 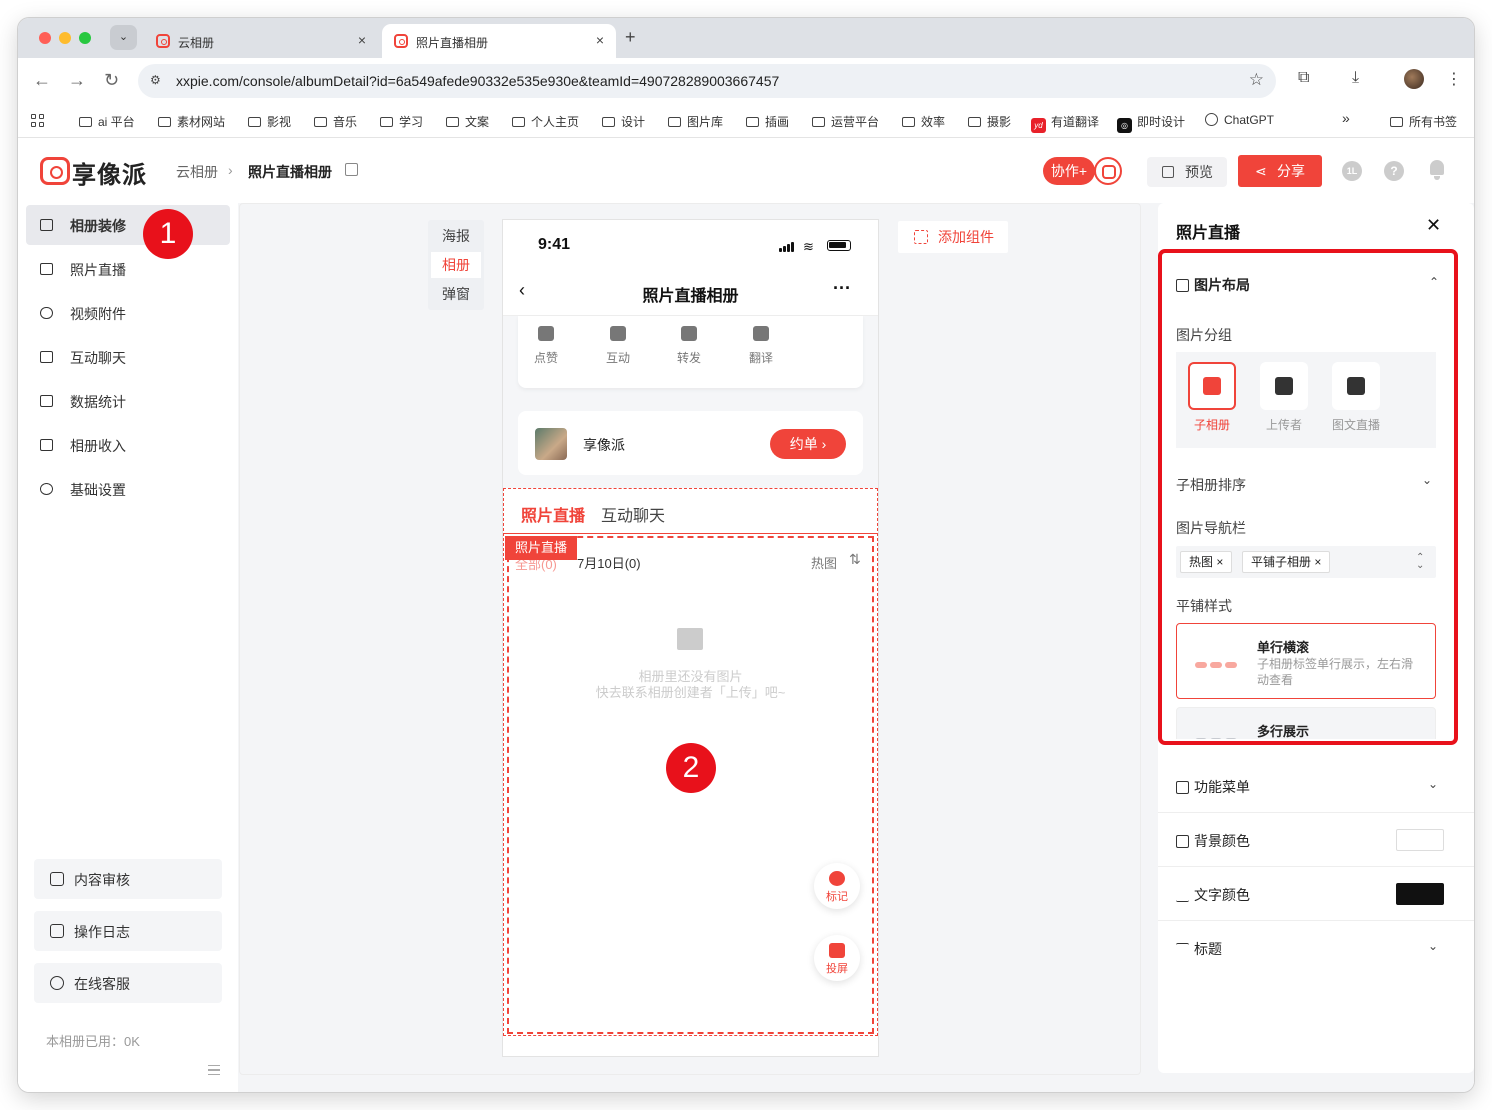 I want to click on user-avatar: 1L, so click(x=1352, y=171).